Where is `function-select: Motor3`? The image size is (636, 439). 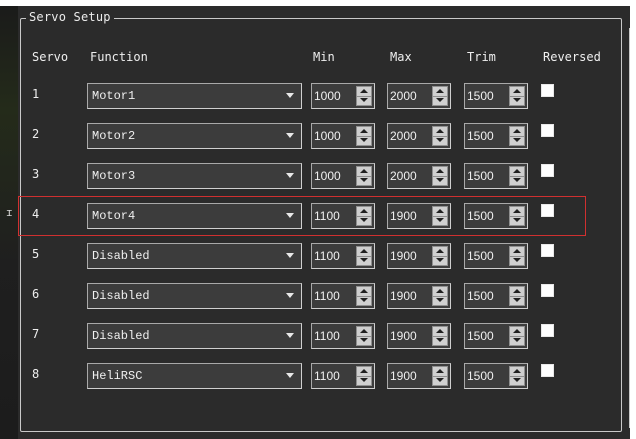 function-select: Motor3 is located at coordinates (194, 176).